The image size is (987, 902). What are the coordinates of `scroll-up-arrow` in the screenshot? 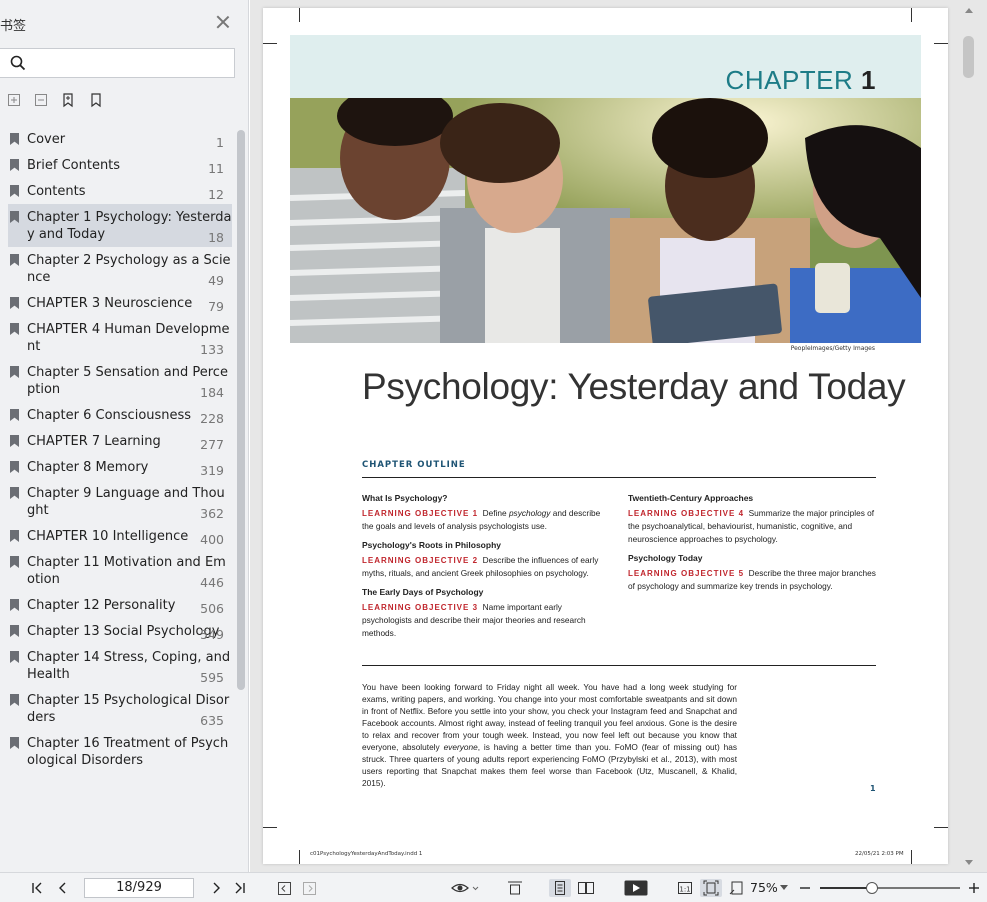 It's located at (969, 10).